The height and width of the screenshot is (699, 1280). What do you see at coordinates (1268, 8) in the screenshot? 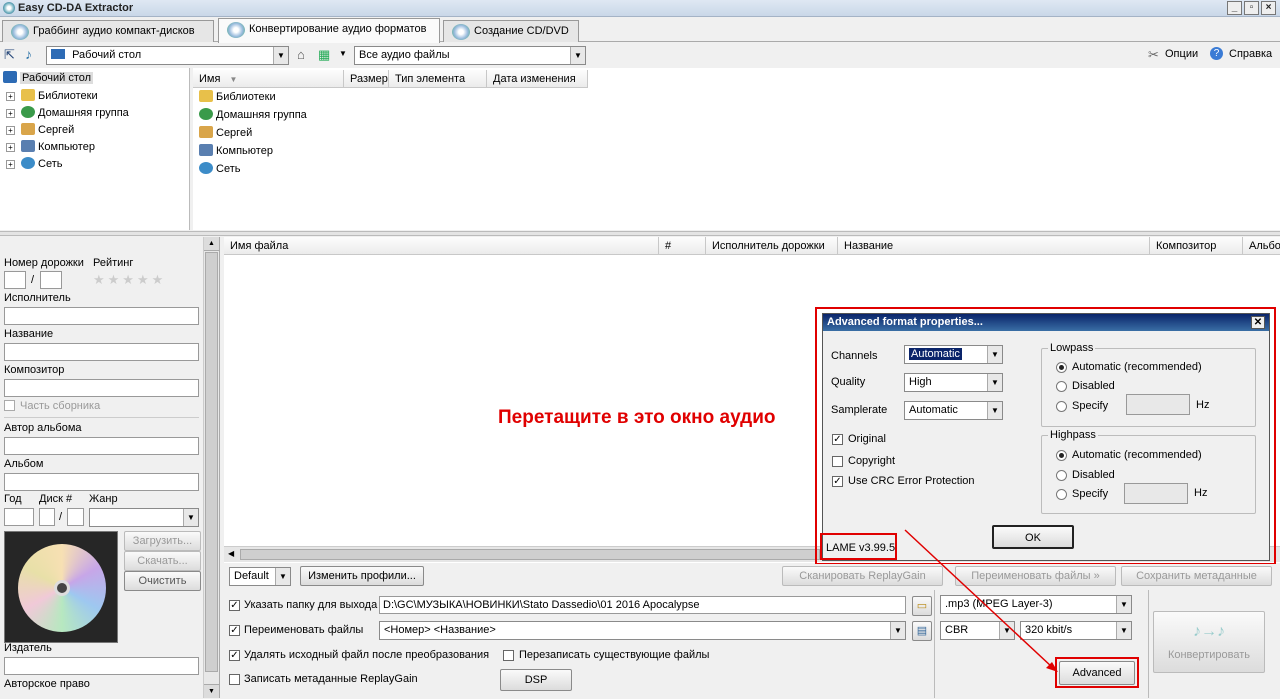
I see `close-button: ×` at bounding box center [1268, 8].